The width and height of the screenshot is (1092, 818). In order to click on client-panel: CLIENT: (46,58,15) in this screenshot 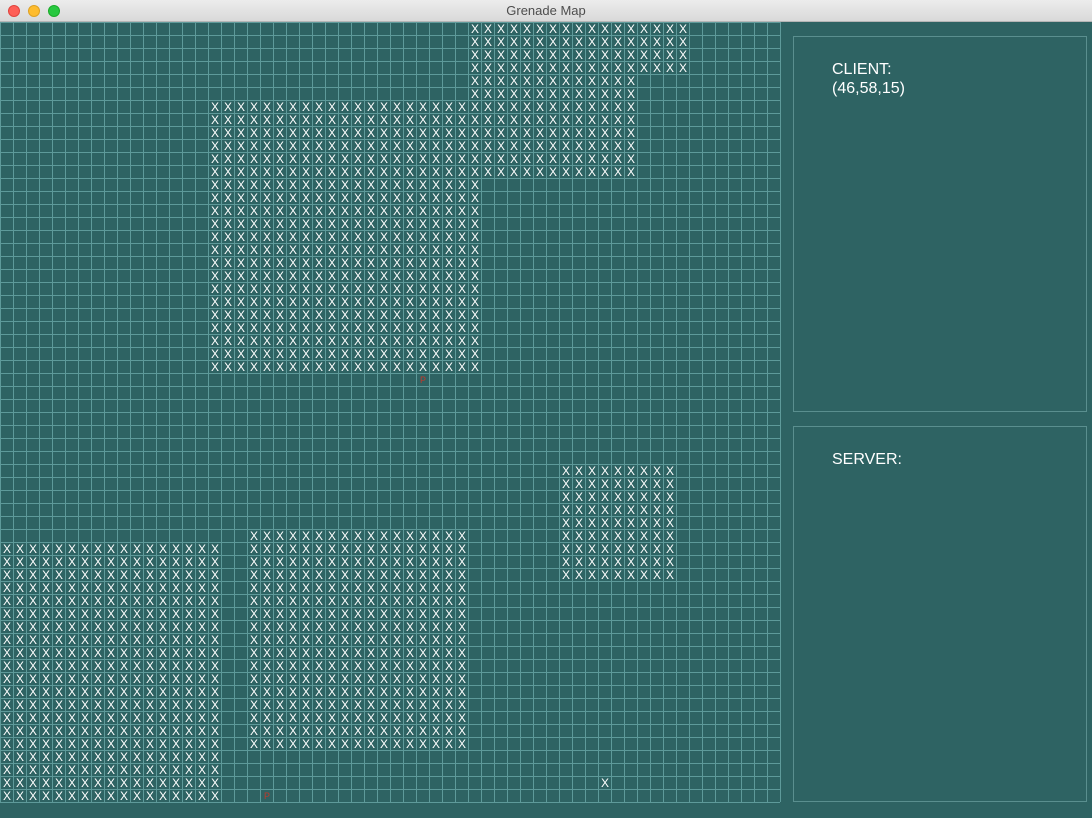, I will do `click(940, 224)`.